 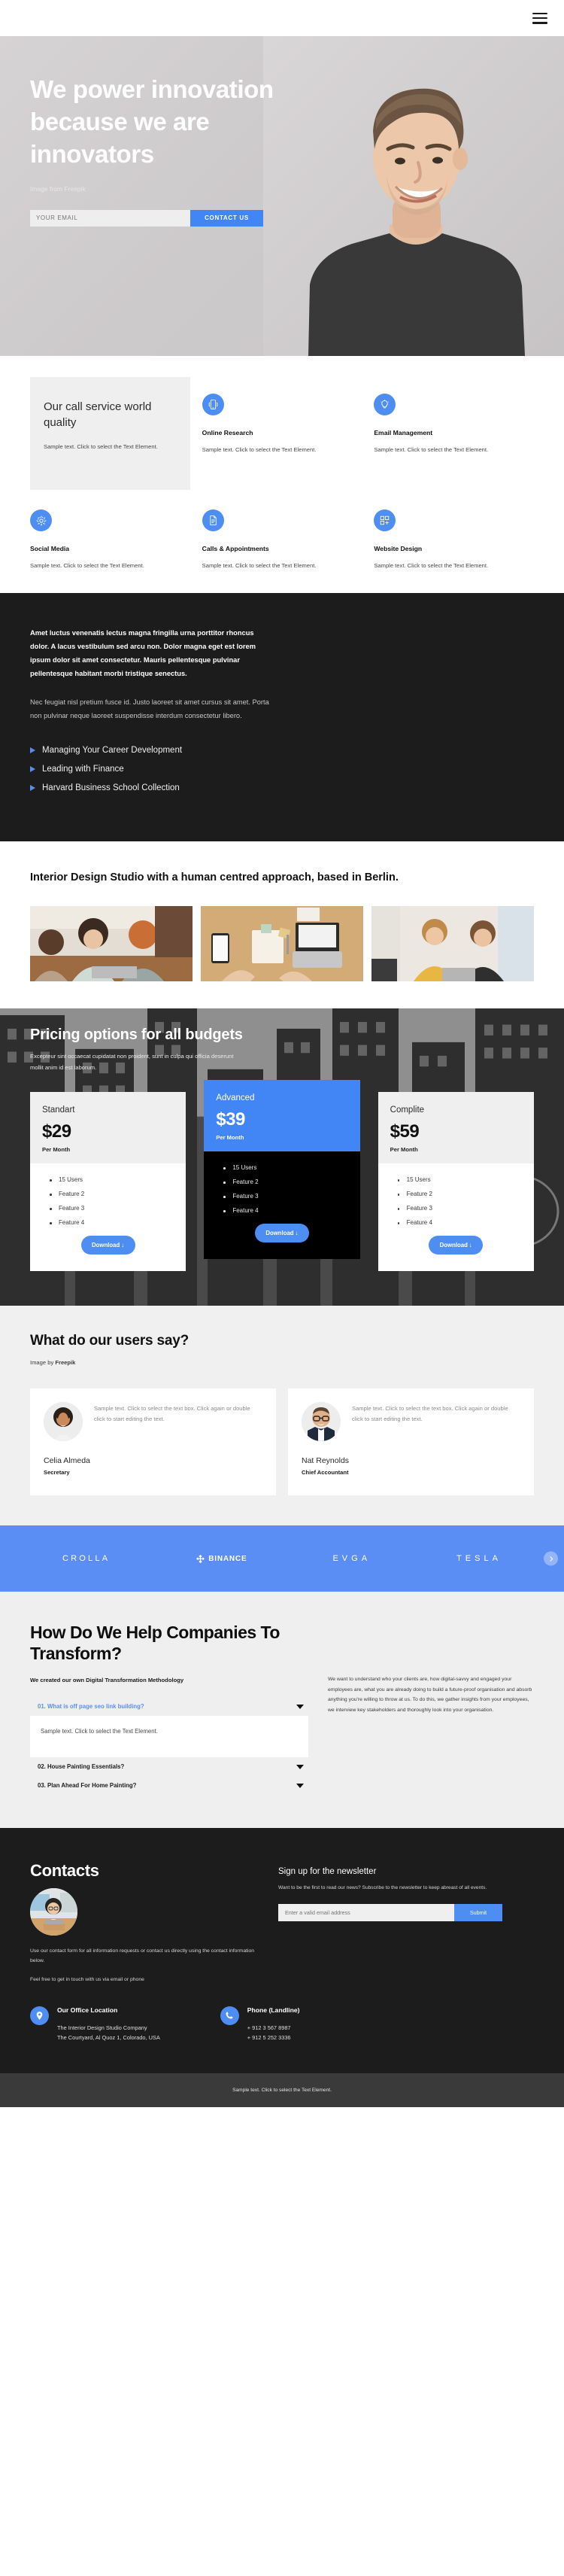 I want to click on gallery-image-two-women-talking, so click(x=452, y=943).